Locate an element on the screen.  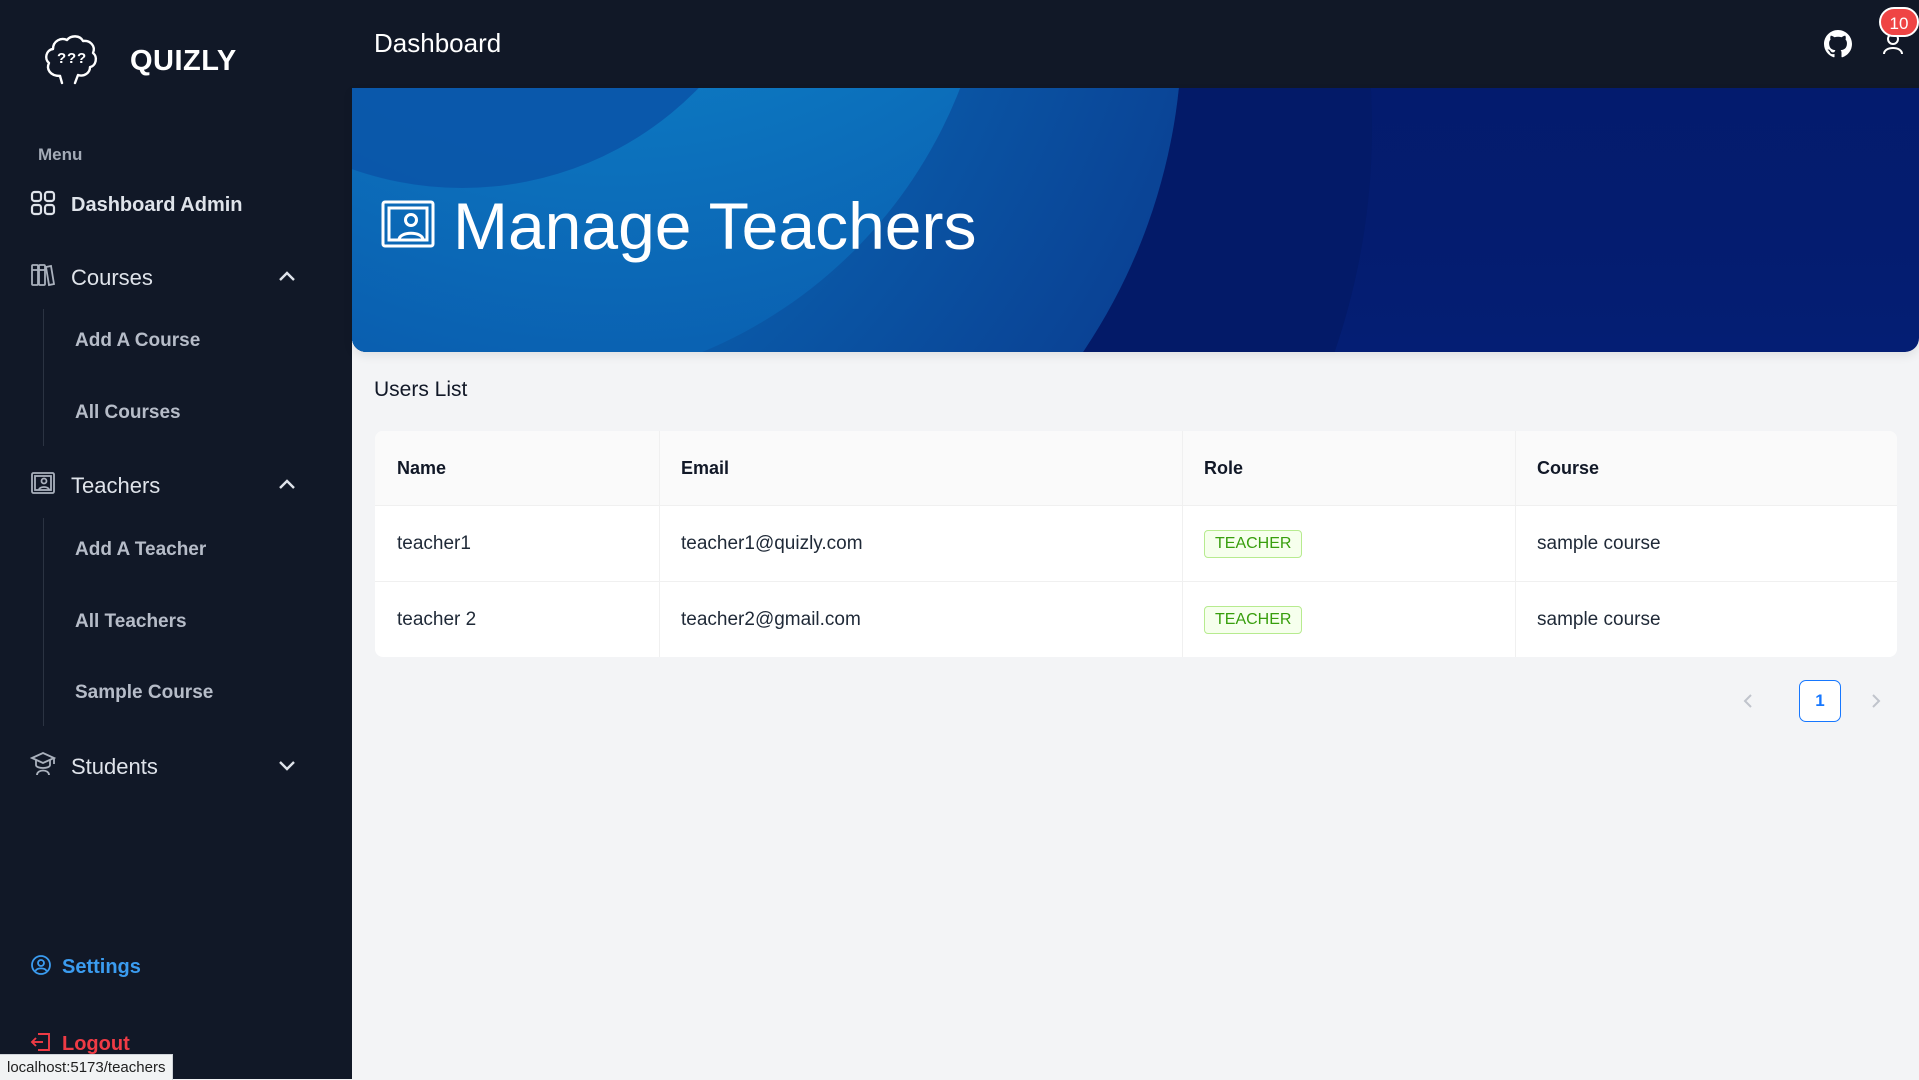
cell-name: teacher 2 is located at coordinates (517, 619).